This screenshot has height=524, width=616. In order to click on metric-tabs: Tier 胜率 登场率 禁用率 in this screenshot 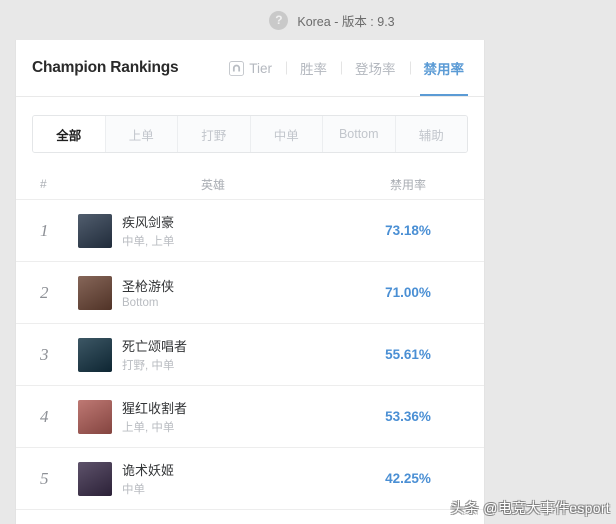, I will do `click(349, 68)`.